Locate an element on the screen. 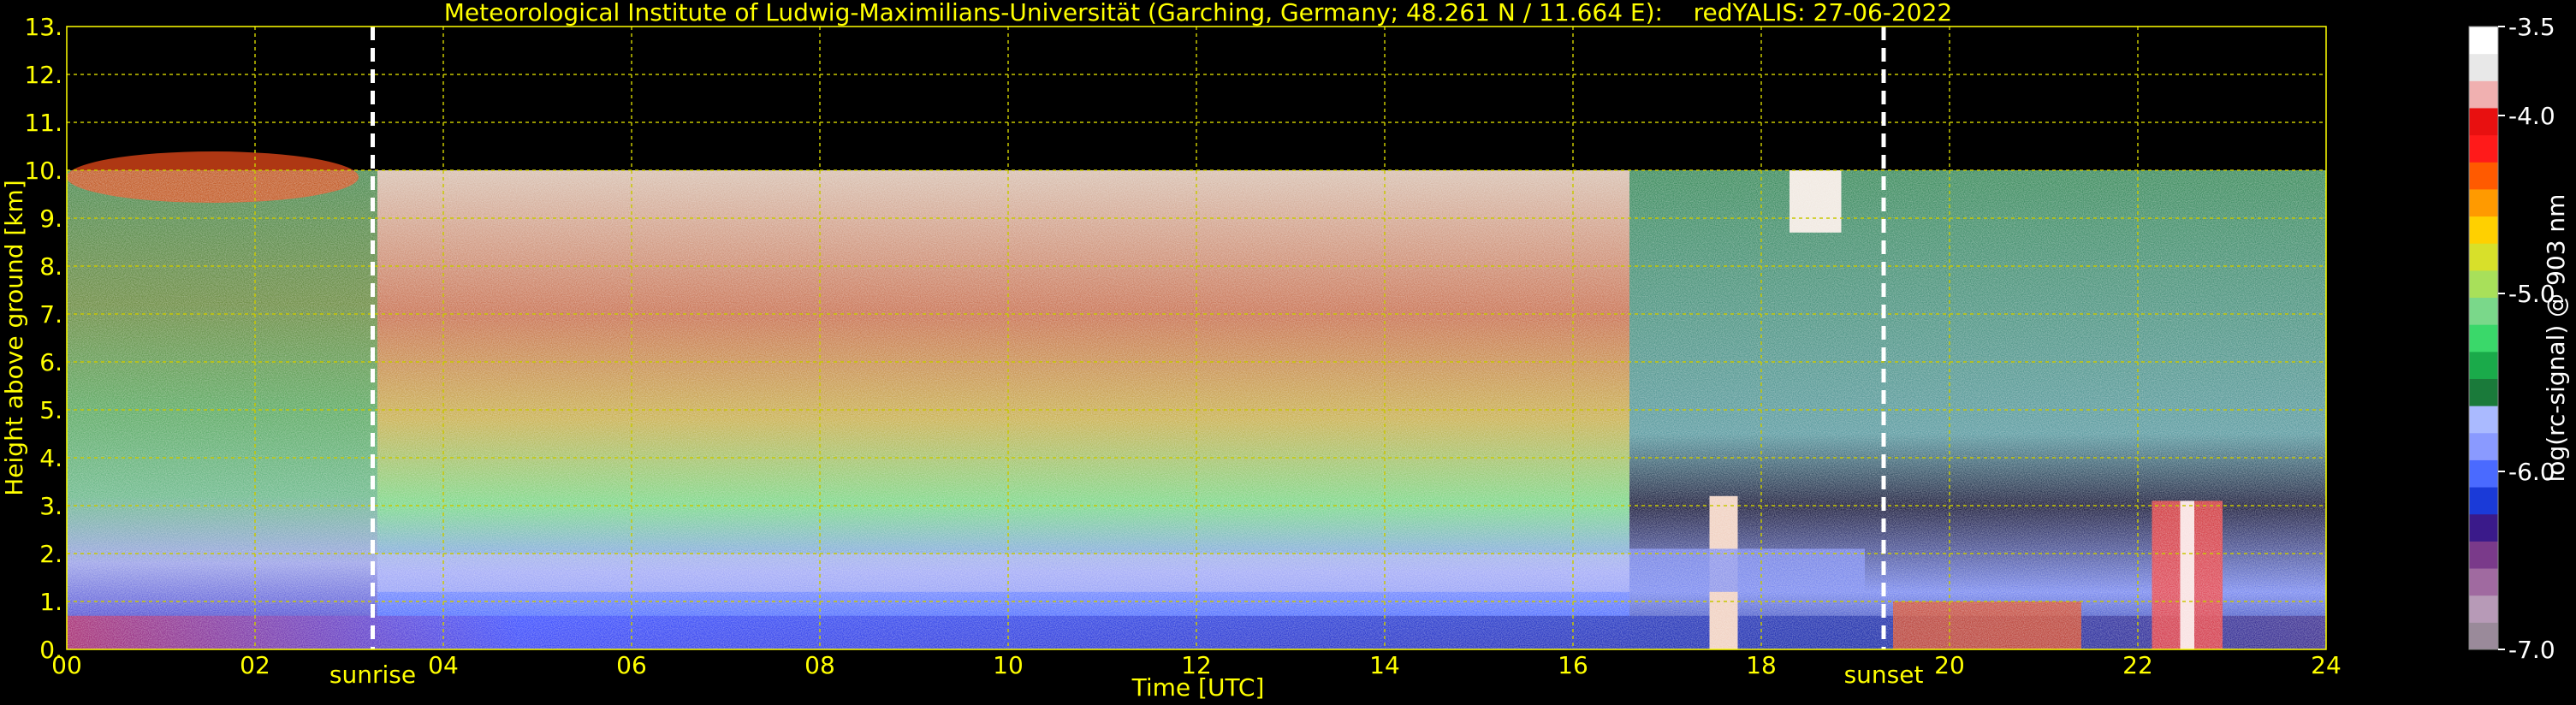 This screenshot has width=2576, height=705. y-tick-label: 7. is located at coordinates (50, 314).